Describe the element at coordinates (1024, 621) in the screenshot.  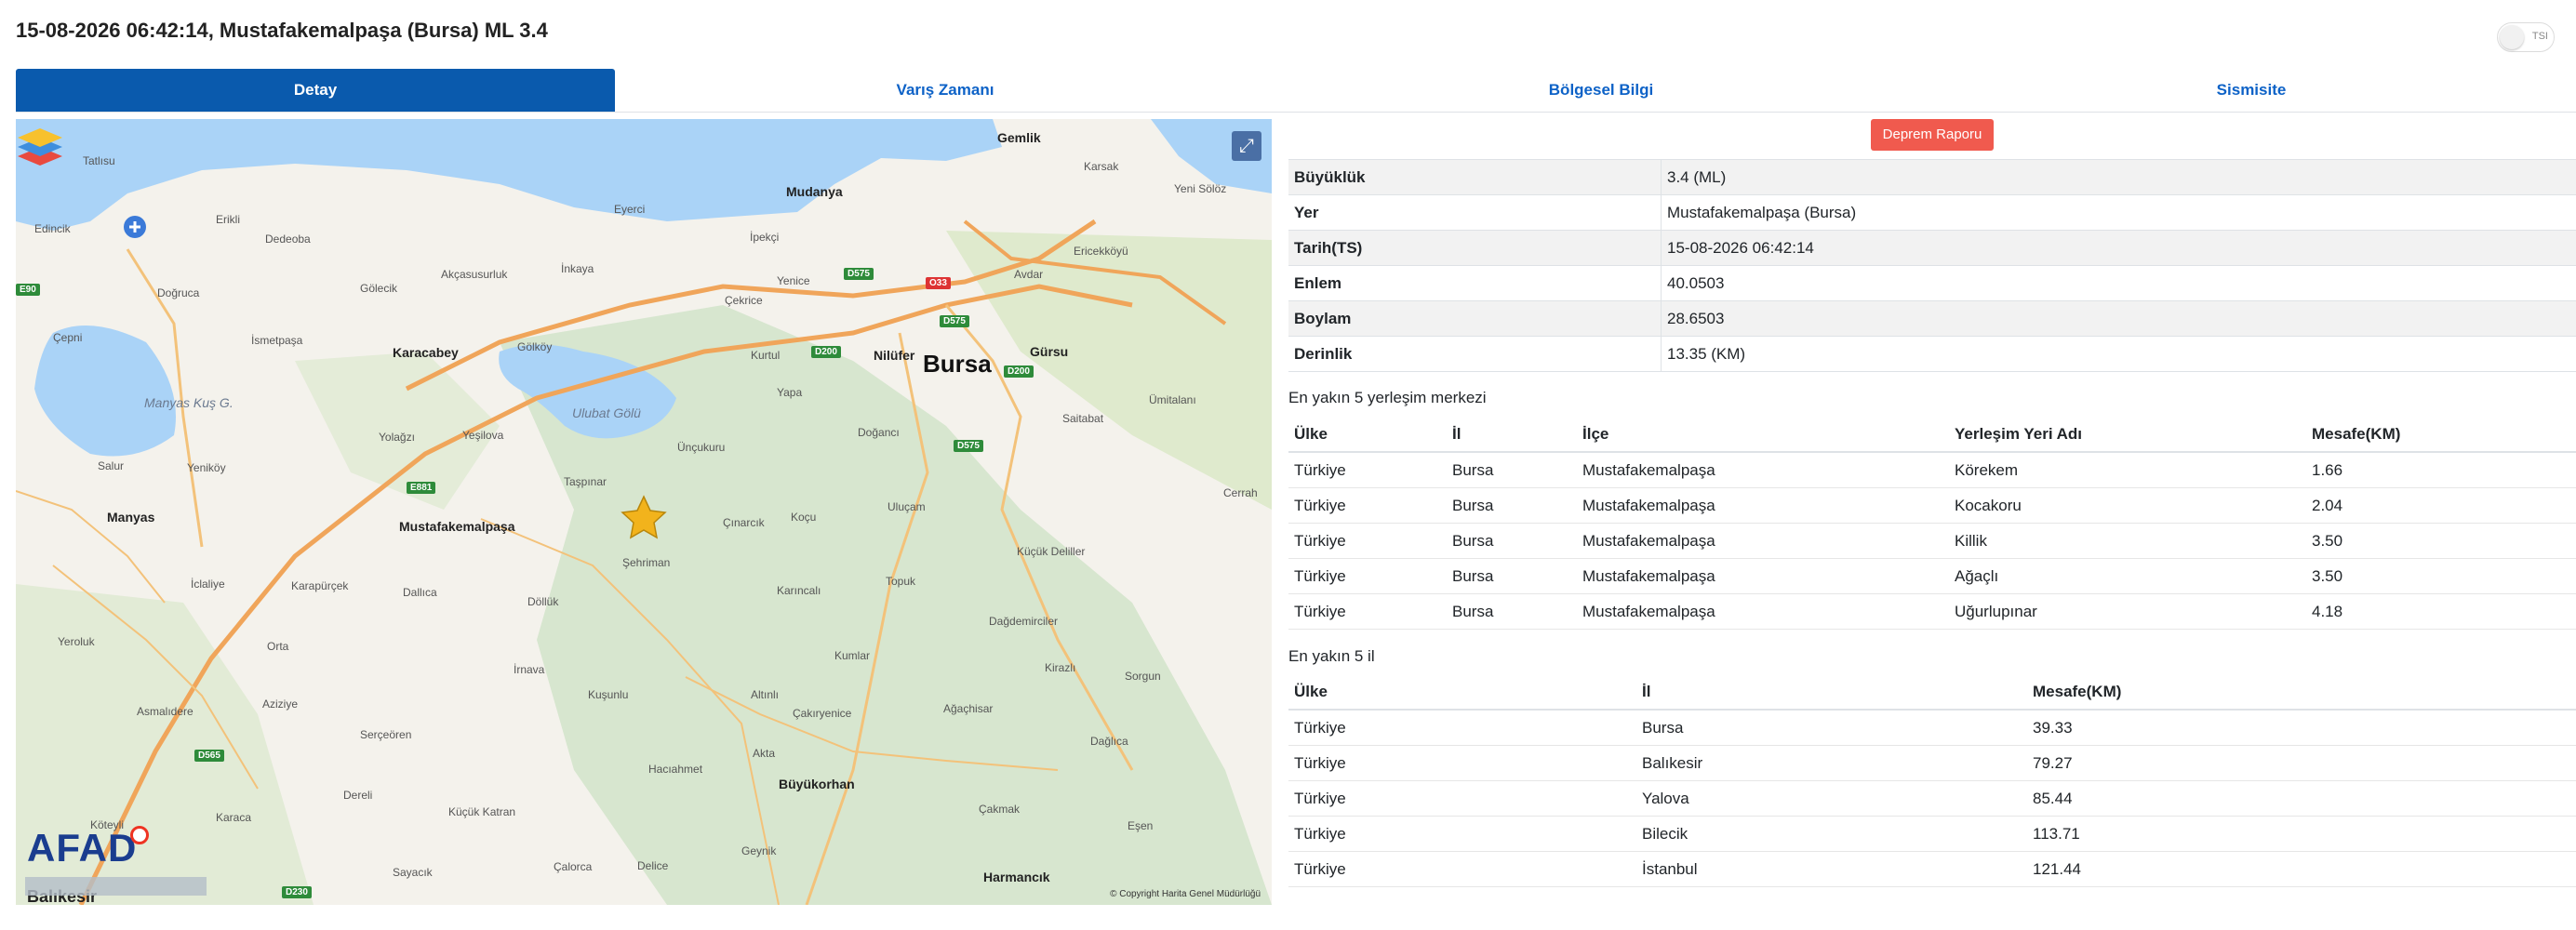
I see `map-label: Dağdemirciler` at that location.